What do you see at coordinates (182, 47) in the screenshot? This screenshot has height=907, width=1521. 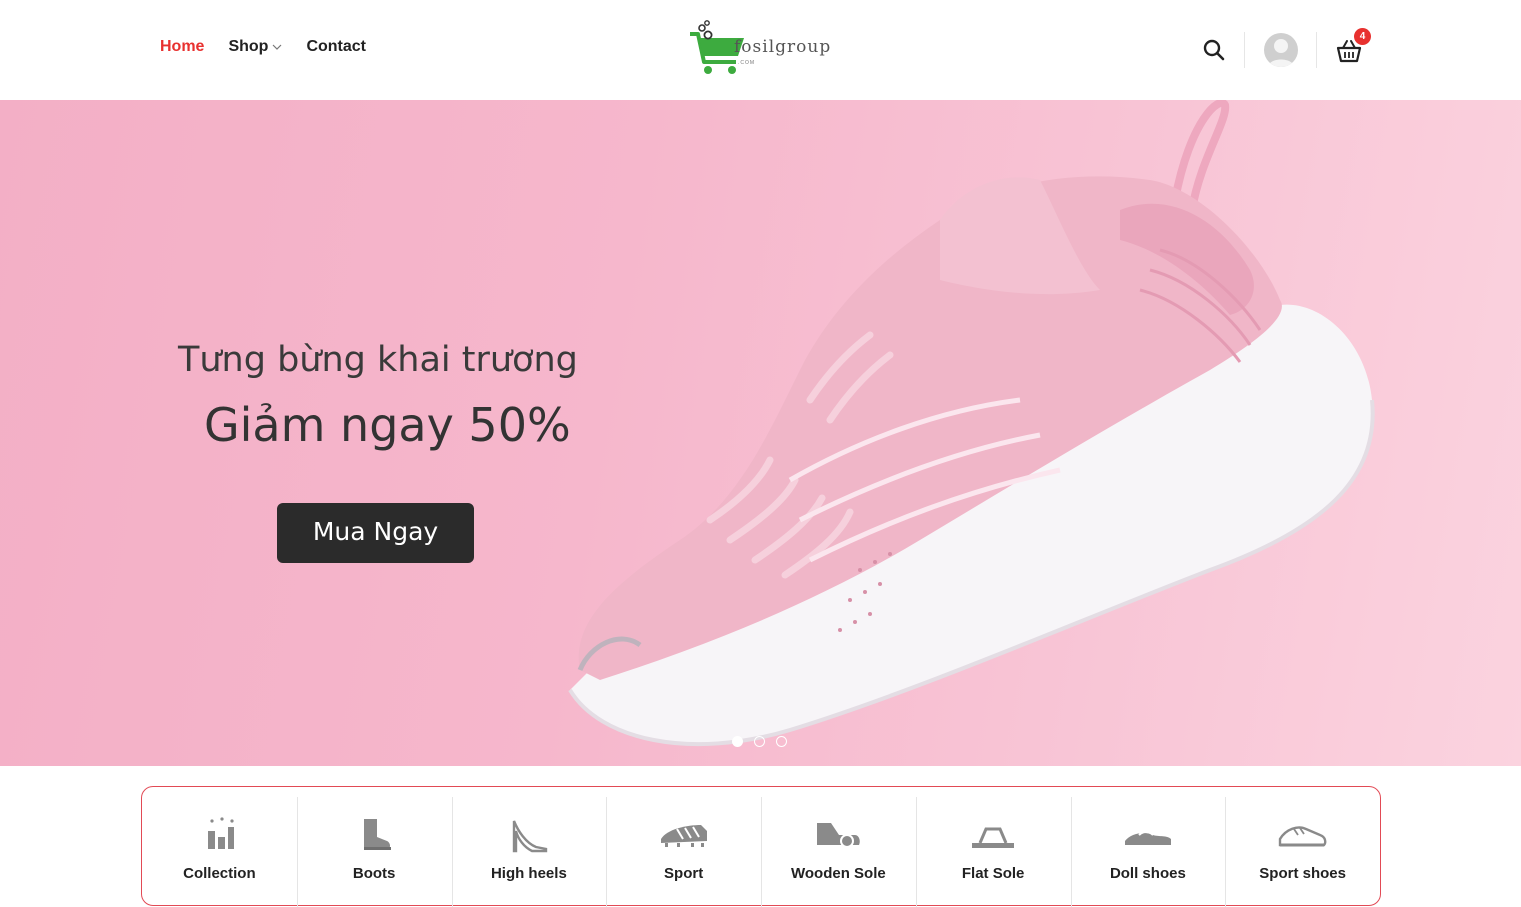 I see `nav-home: Home` at bounding box center [182, 47].